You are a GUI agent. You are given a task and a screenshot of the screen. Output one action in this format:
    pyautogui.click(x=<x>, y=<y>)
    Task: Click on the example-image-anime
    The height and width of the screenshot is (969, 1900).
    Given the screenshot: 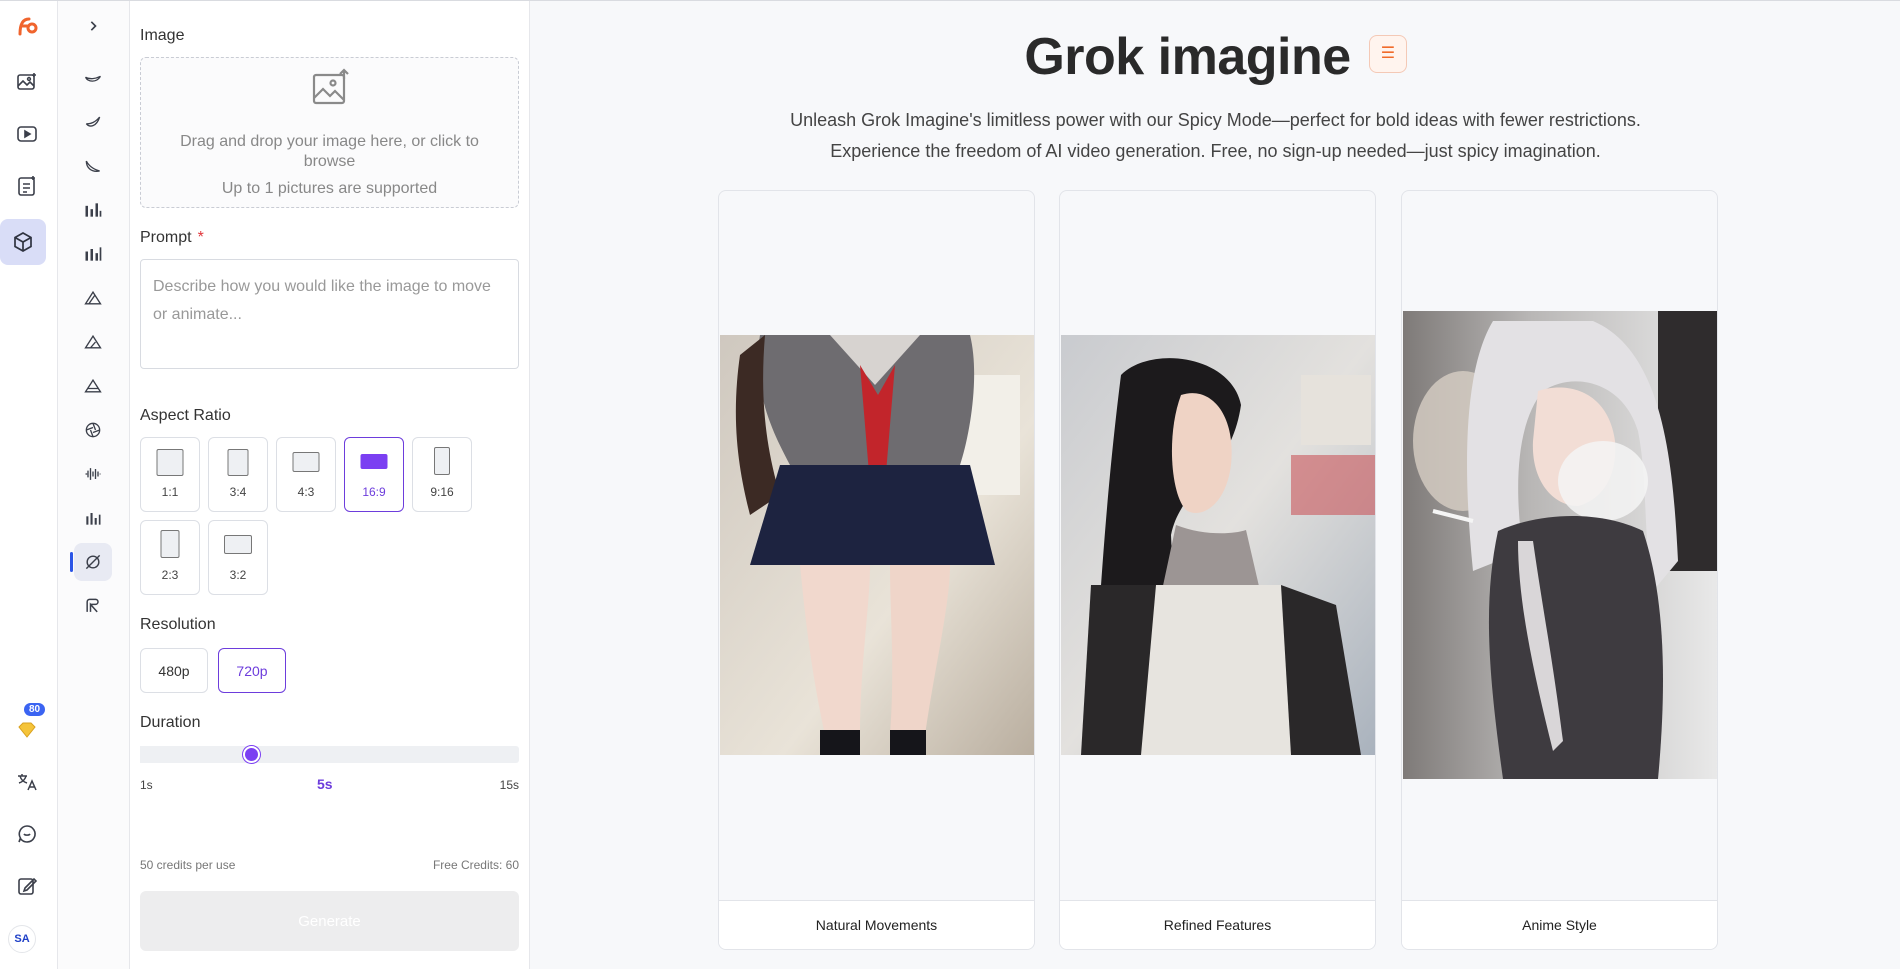 What is the action you would take?
    pyautogui.click(x=1560, y=545)
    